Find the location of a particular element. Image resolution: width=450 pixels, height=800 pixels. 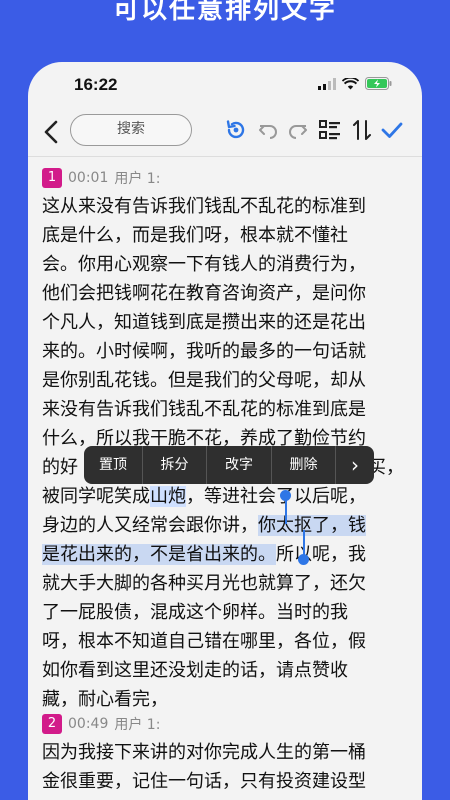

selection-end-caret is located at coordinates (304, 543).